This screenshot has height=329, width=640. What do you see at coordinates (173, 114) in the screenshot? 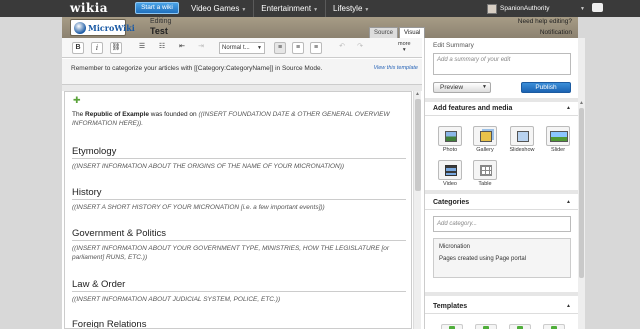
I see `intro-text: was founded on` at bounding box center [173, 114].